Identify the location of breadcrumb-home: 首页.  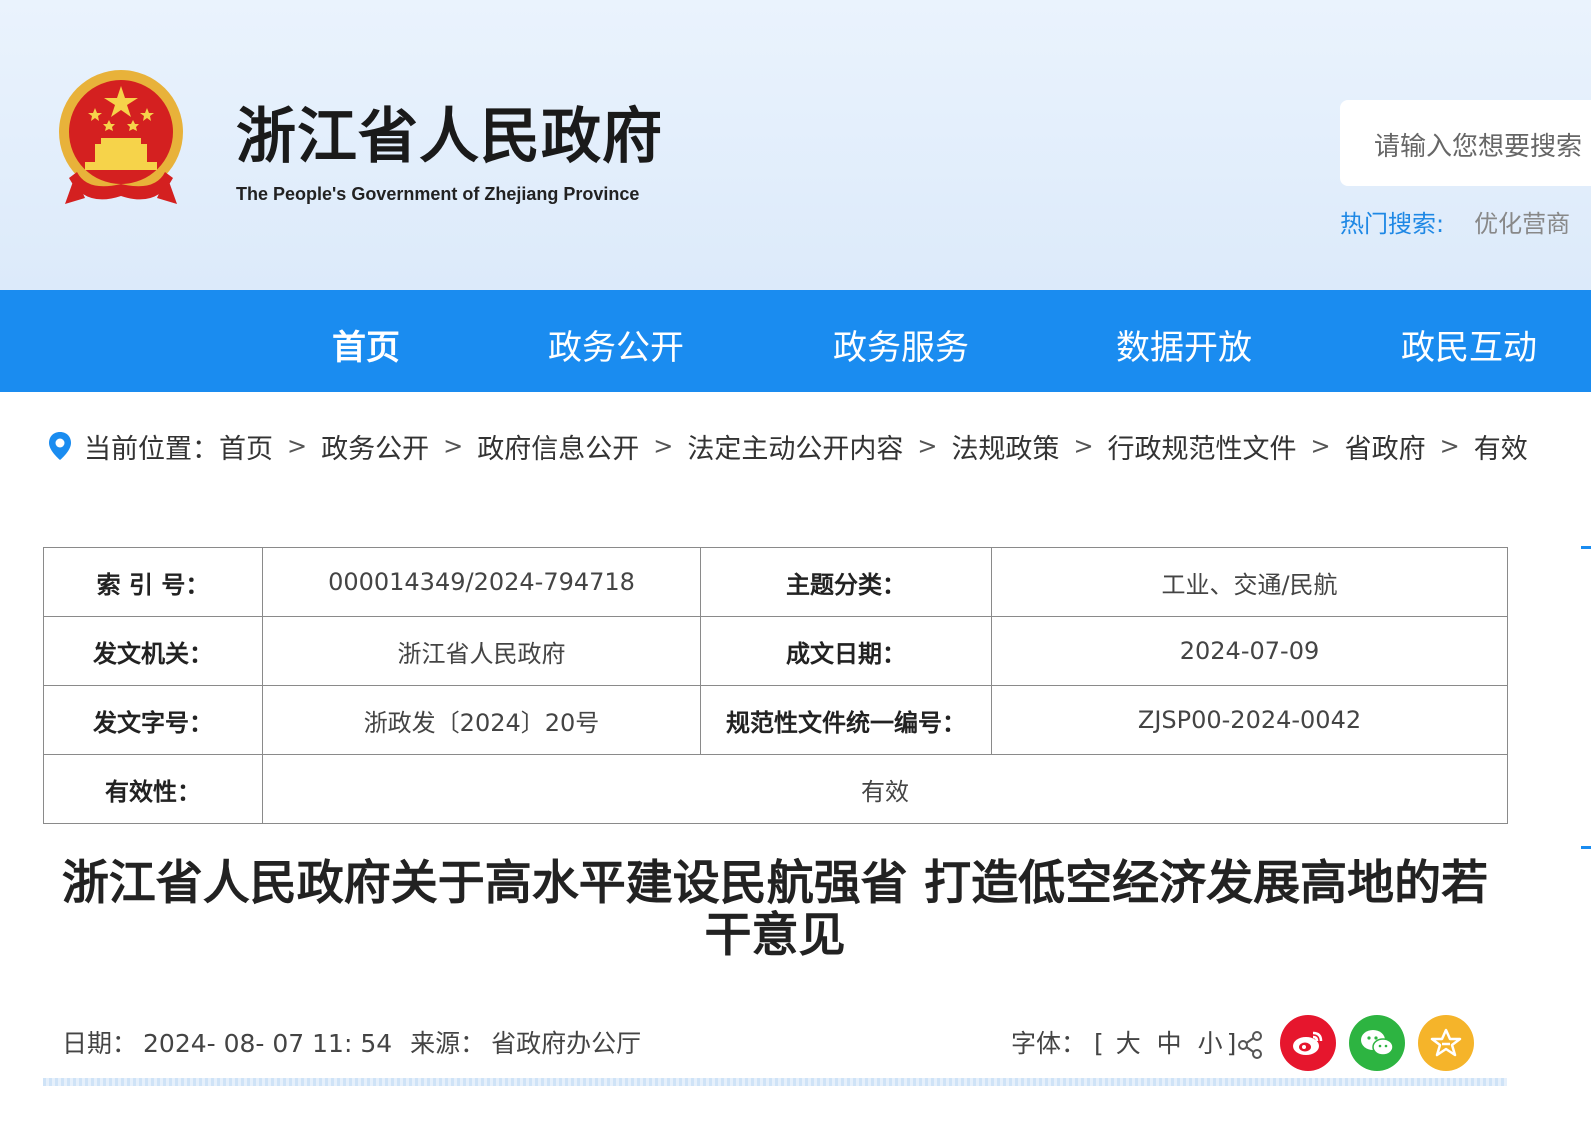
(246, 446).